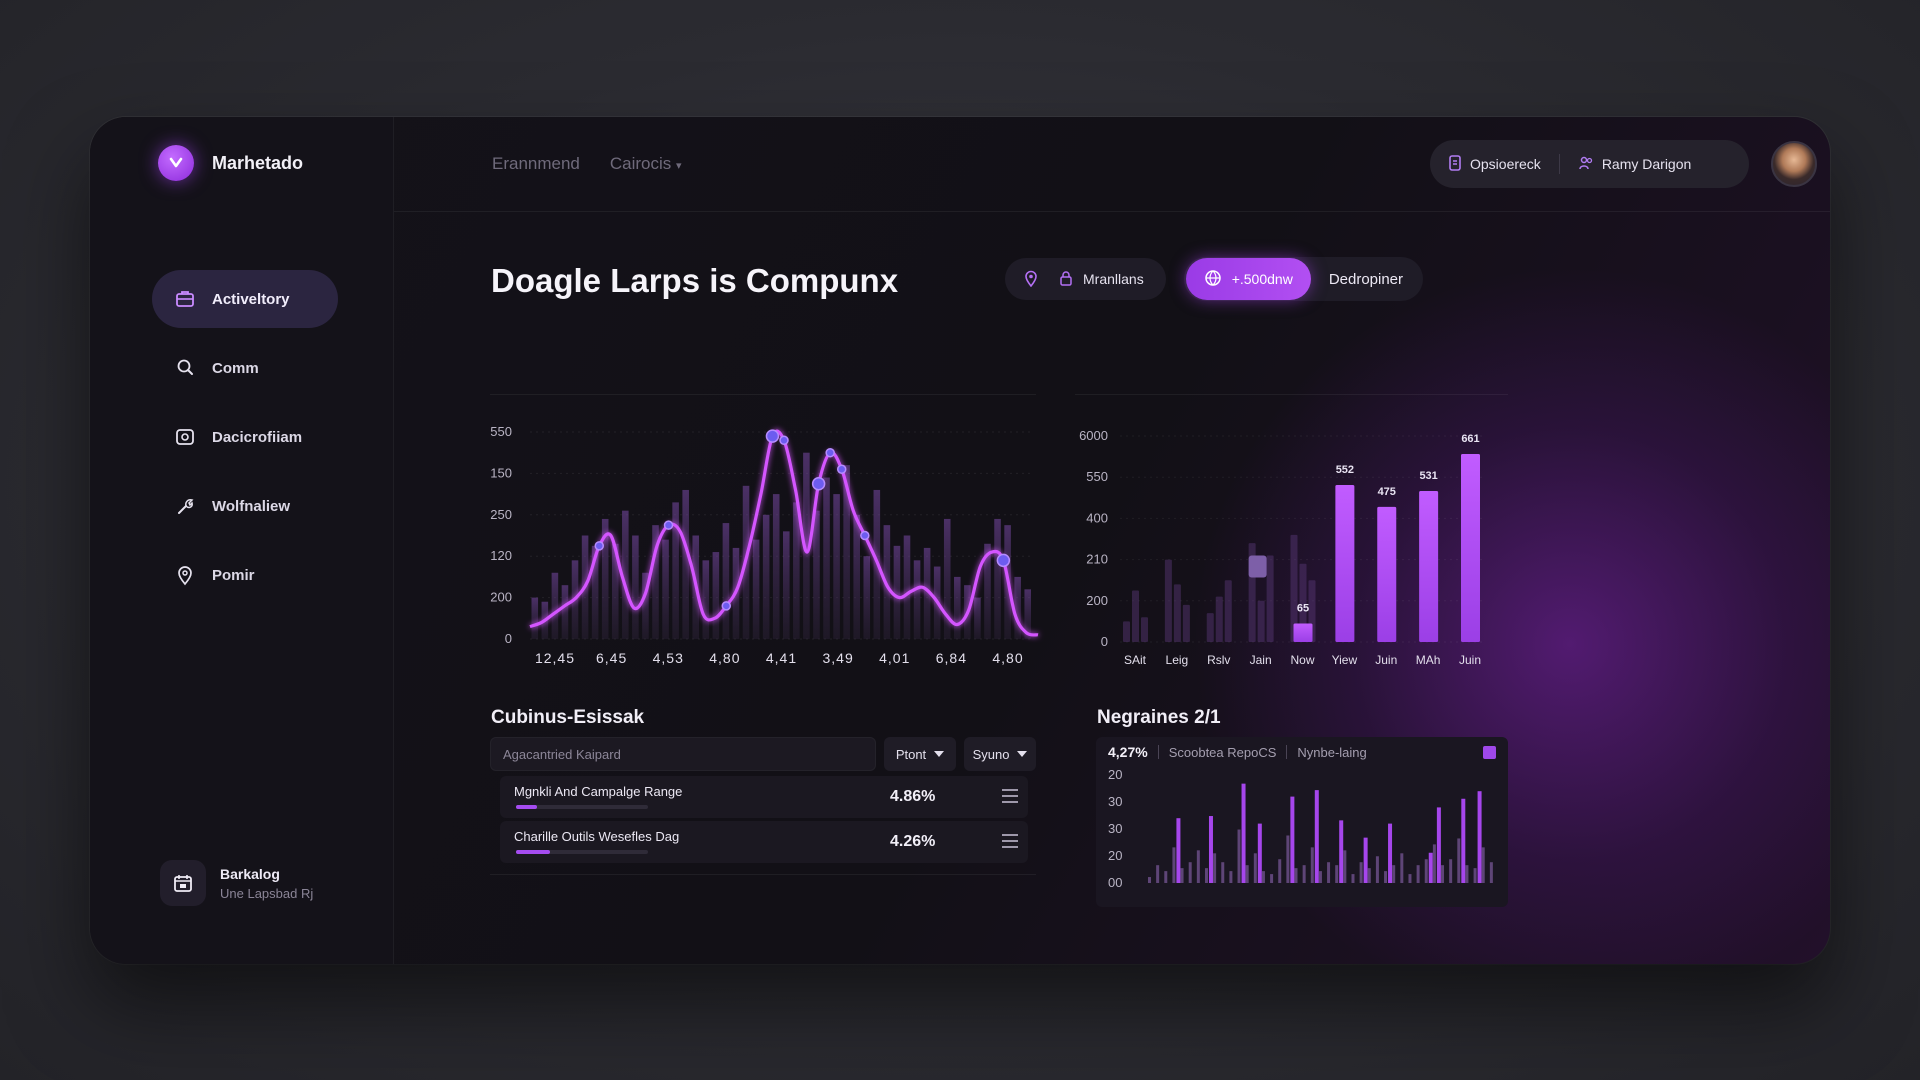 The image size is (1920, 1080). I want to click on y-tick-label: 00, so click(1115, 882).